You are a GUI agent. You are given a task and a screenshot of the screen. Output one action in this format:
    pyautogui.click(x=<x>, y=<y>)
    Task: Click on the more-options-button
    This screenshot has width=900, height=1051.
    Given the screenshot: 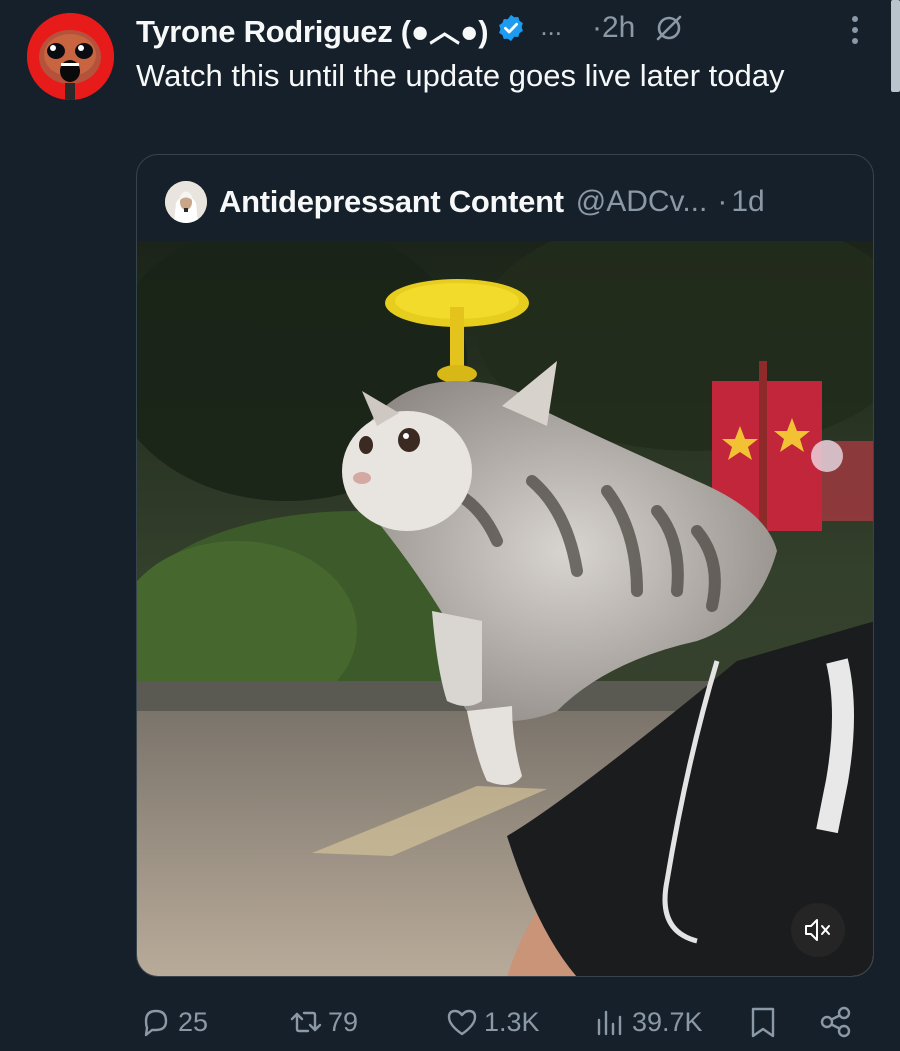 What is the action you would take?
    pyautogui.click(x=855, y=30)
    